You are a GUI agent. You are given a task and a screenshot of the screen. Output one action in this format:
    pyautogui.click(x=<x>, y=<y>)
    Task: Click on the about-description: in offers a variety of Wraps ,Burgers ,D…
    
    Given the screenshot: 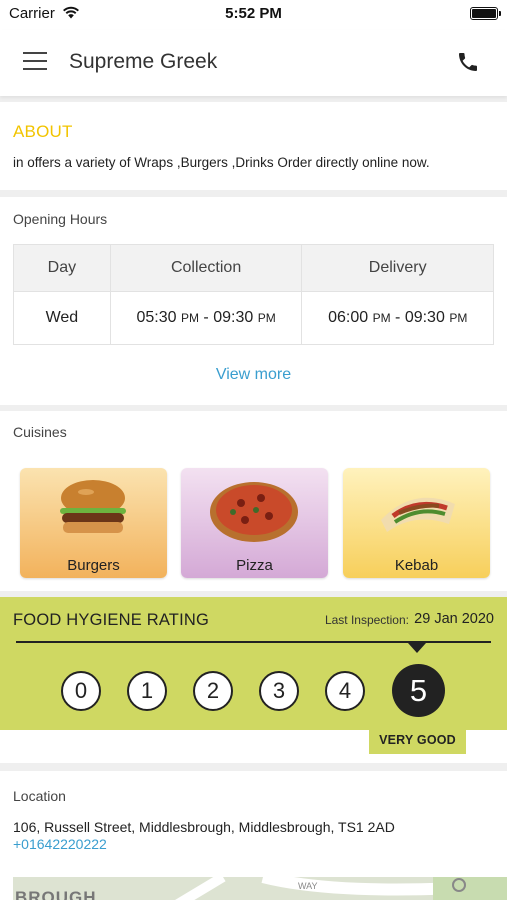 What is the action you would take?
    pyautogui.click(x=221, y=162)
    